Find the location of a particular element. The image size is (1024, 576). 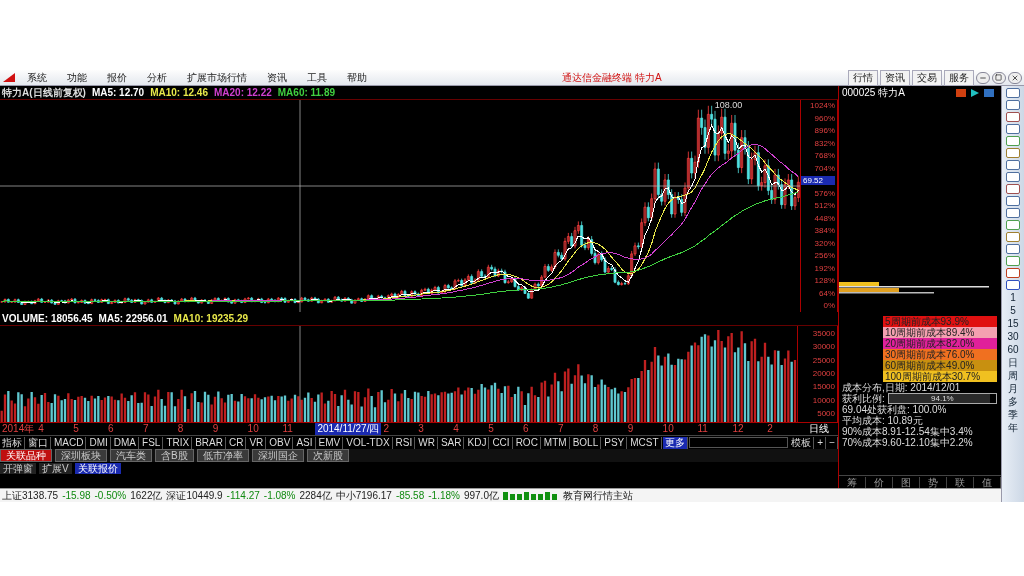

indicator-tab: FSL is located at coordinates (152, 442).